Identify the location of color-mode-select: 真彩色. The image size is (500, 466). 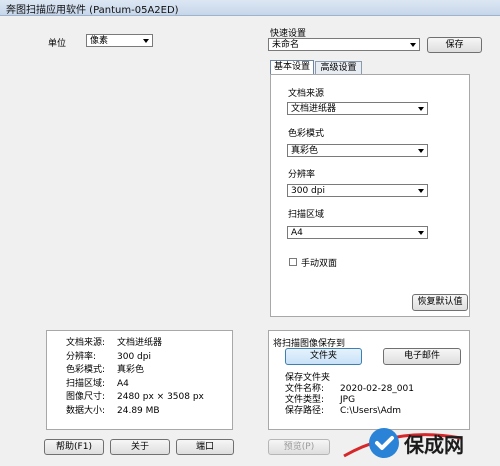
(357, 150).